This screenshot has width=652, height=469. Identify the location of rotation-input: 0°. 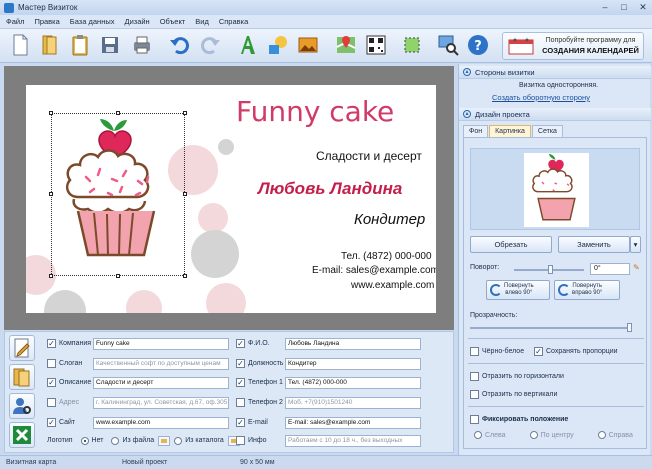
(610, 269).